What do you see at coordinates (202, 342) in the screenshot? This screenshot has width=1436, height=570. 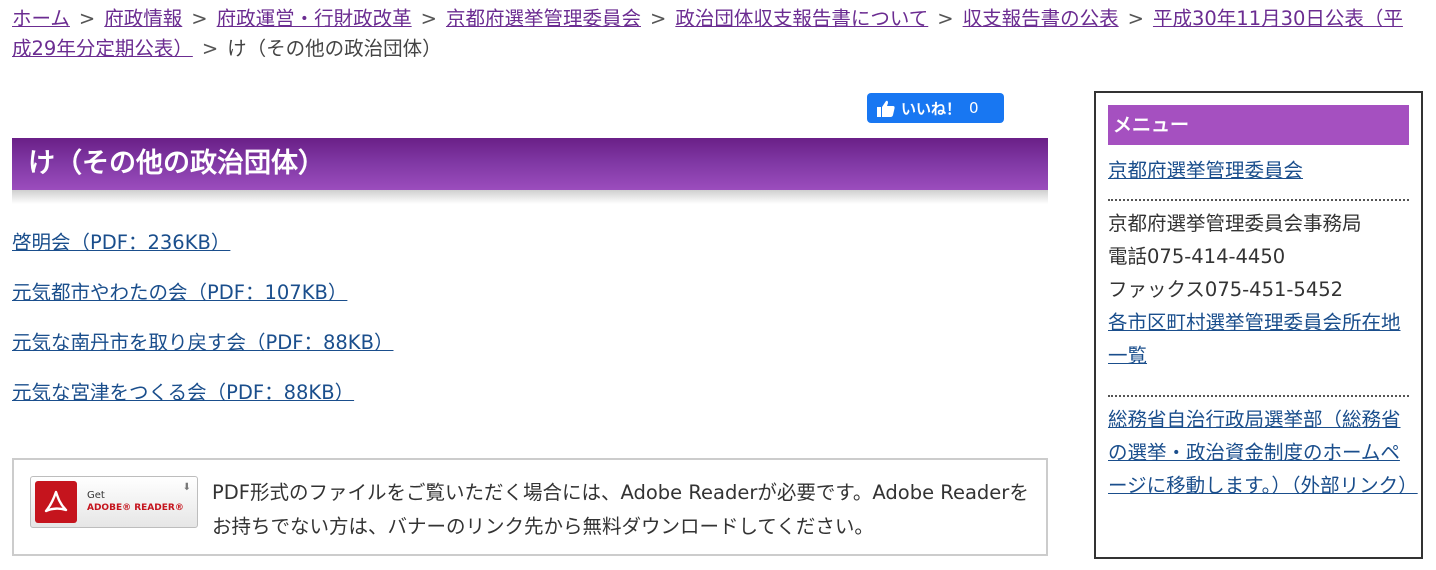 I see `pdf-link-nantan: 元気な南丹市を取り戻す会（PDF：88KB）` at bounding box center [202, 342].